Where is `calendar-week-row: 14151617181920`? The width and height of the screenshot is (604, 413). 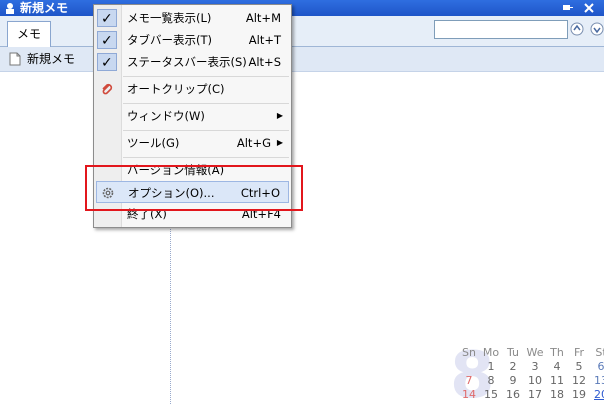 calendar-week-row: 14151617181920 is located at coordinates (531, 395).